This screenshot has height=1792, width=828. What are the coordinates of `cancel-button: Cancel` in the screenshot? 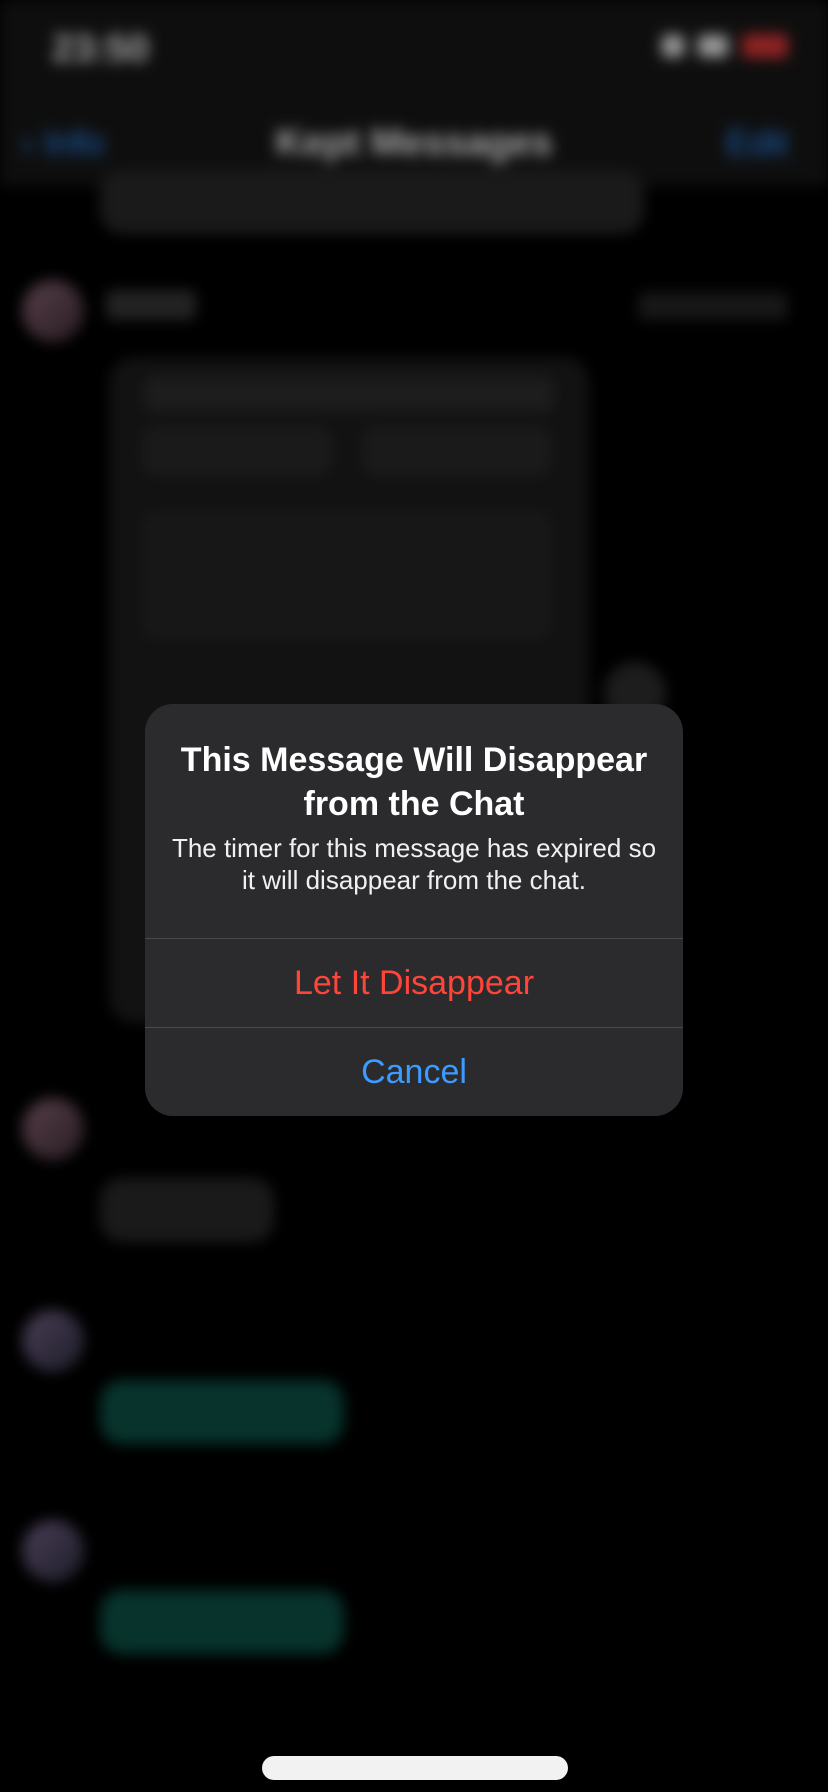 It's located at (414, 1071).